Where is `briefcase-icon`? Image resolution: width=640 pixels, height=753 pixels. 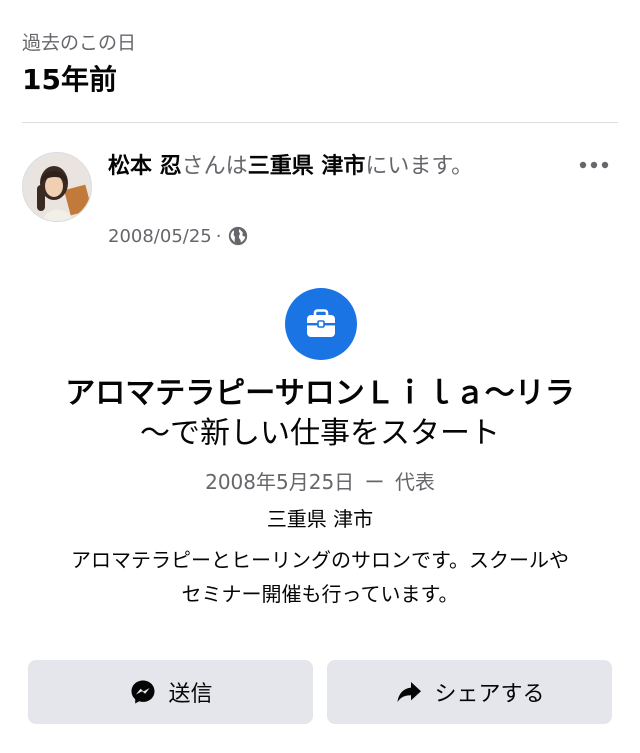
briefcase-icon is located at coordinates (321, 323).